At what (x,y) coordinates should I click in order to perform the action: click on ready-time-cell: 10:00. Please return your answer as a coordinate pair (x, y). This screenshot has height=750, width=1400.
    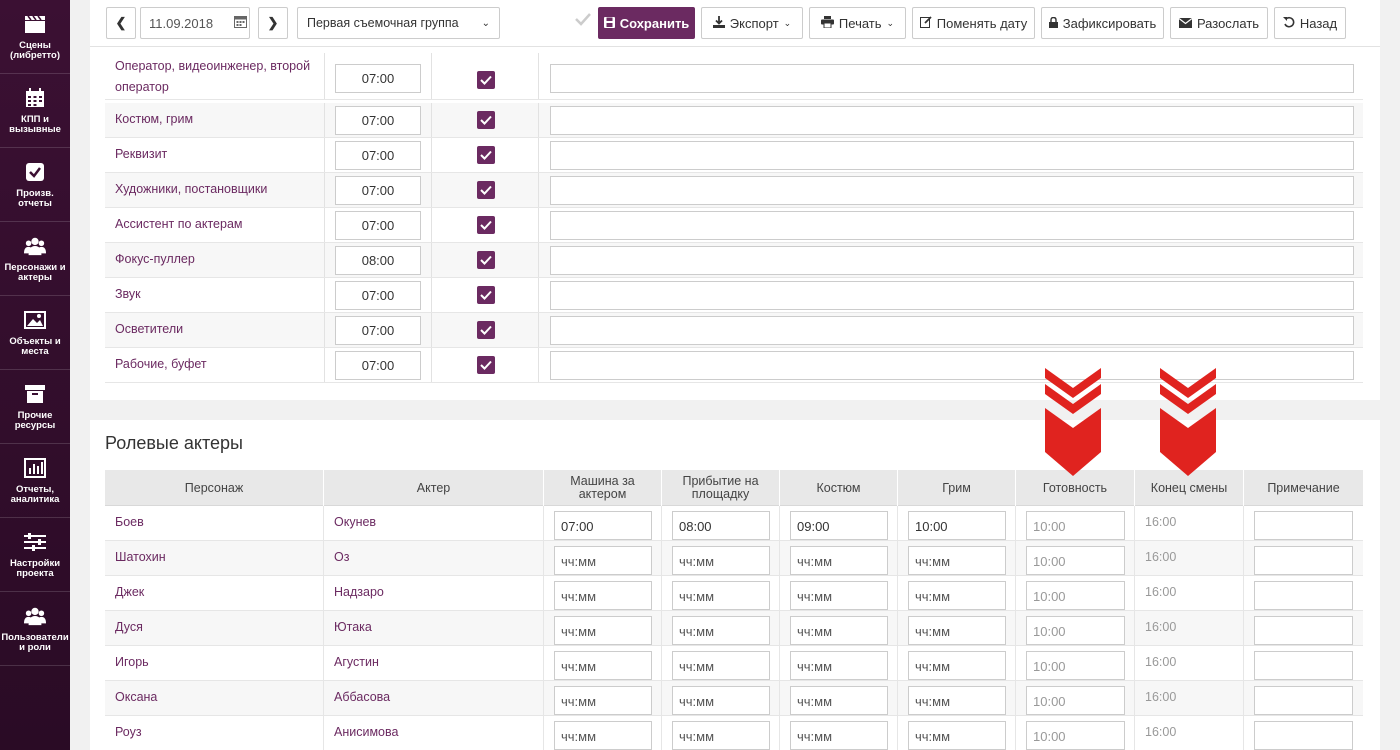
    Looking at the image, I should click on (1075, 663).